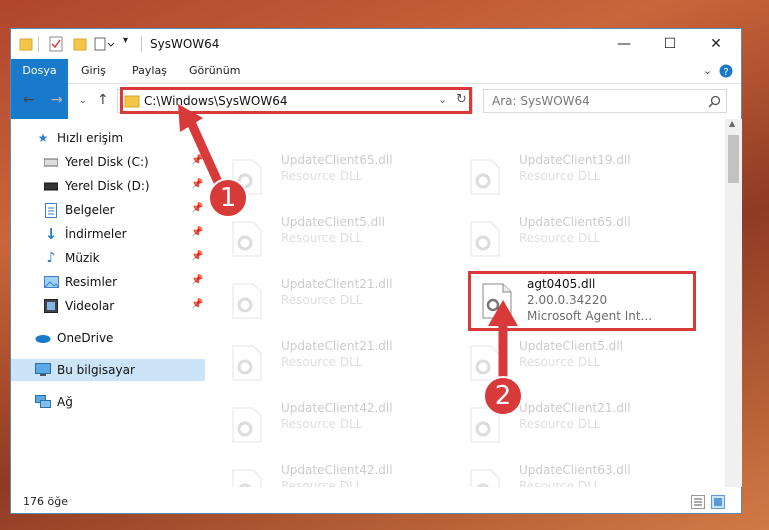  Describe the element at coordinates (503, 396) in the screenshot. I see `step-badge-2: 2` at that location.